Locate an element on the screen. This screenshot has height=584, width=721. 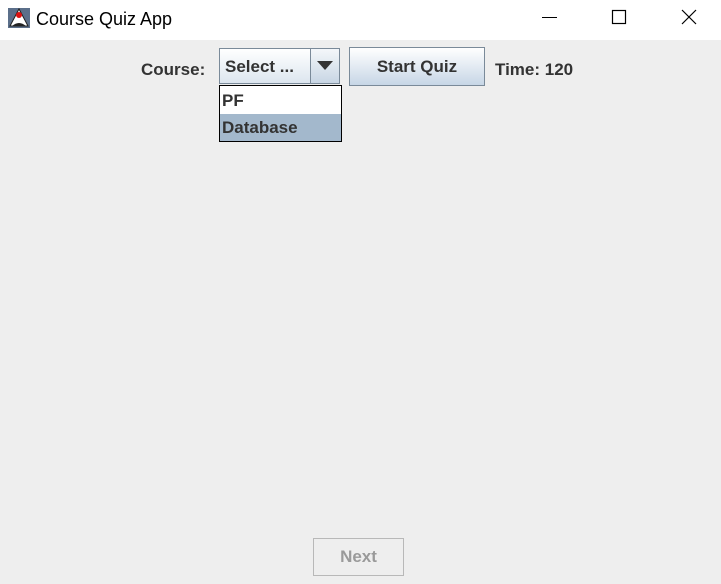
close-icon is located at coordinates (689, 17).